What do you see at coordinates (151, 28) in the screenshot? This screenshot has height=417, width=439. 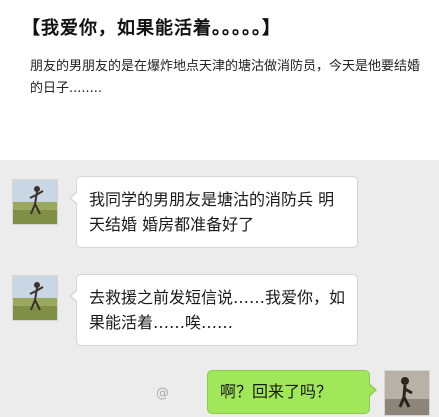 I see `article-title: 【我爱你，如果能活着。。。。。】` at bounding box center [151, 28].